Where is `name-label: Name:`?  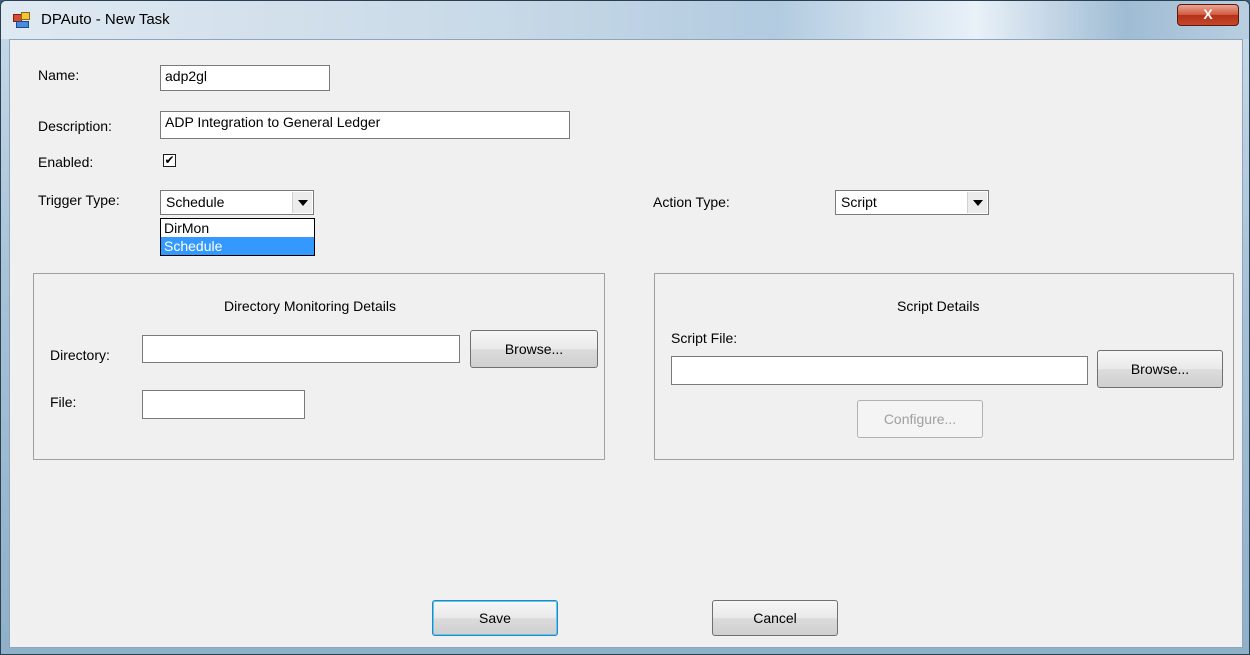
name-label: Name: is located at coordinates (59, 75).